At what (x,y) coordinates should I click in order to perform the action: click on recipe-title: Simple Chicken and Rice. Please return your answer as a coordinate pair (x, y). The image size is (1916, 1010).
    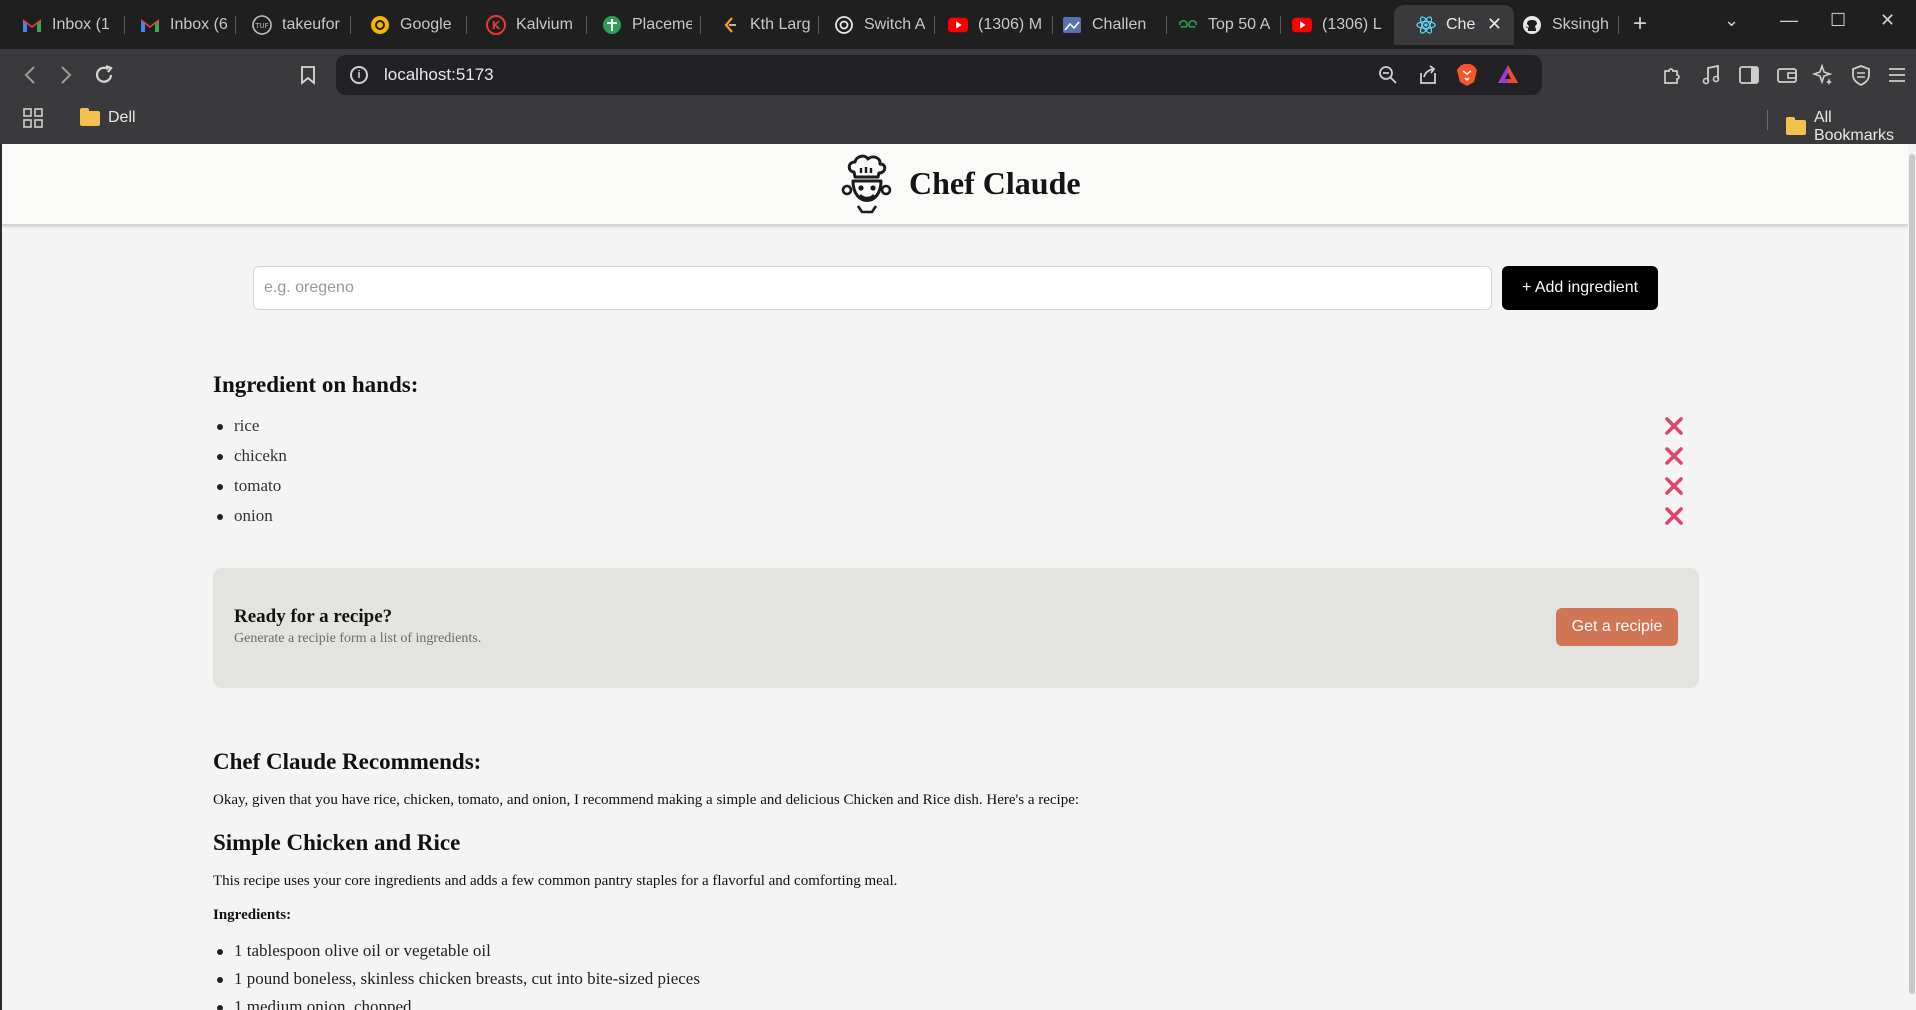
    Looking at the image, I should click on (337, 842).